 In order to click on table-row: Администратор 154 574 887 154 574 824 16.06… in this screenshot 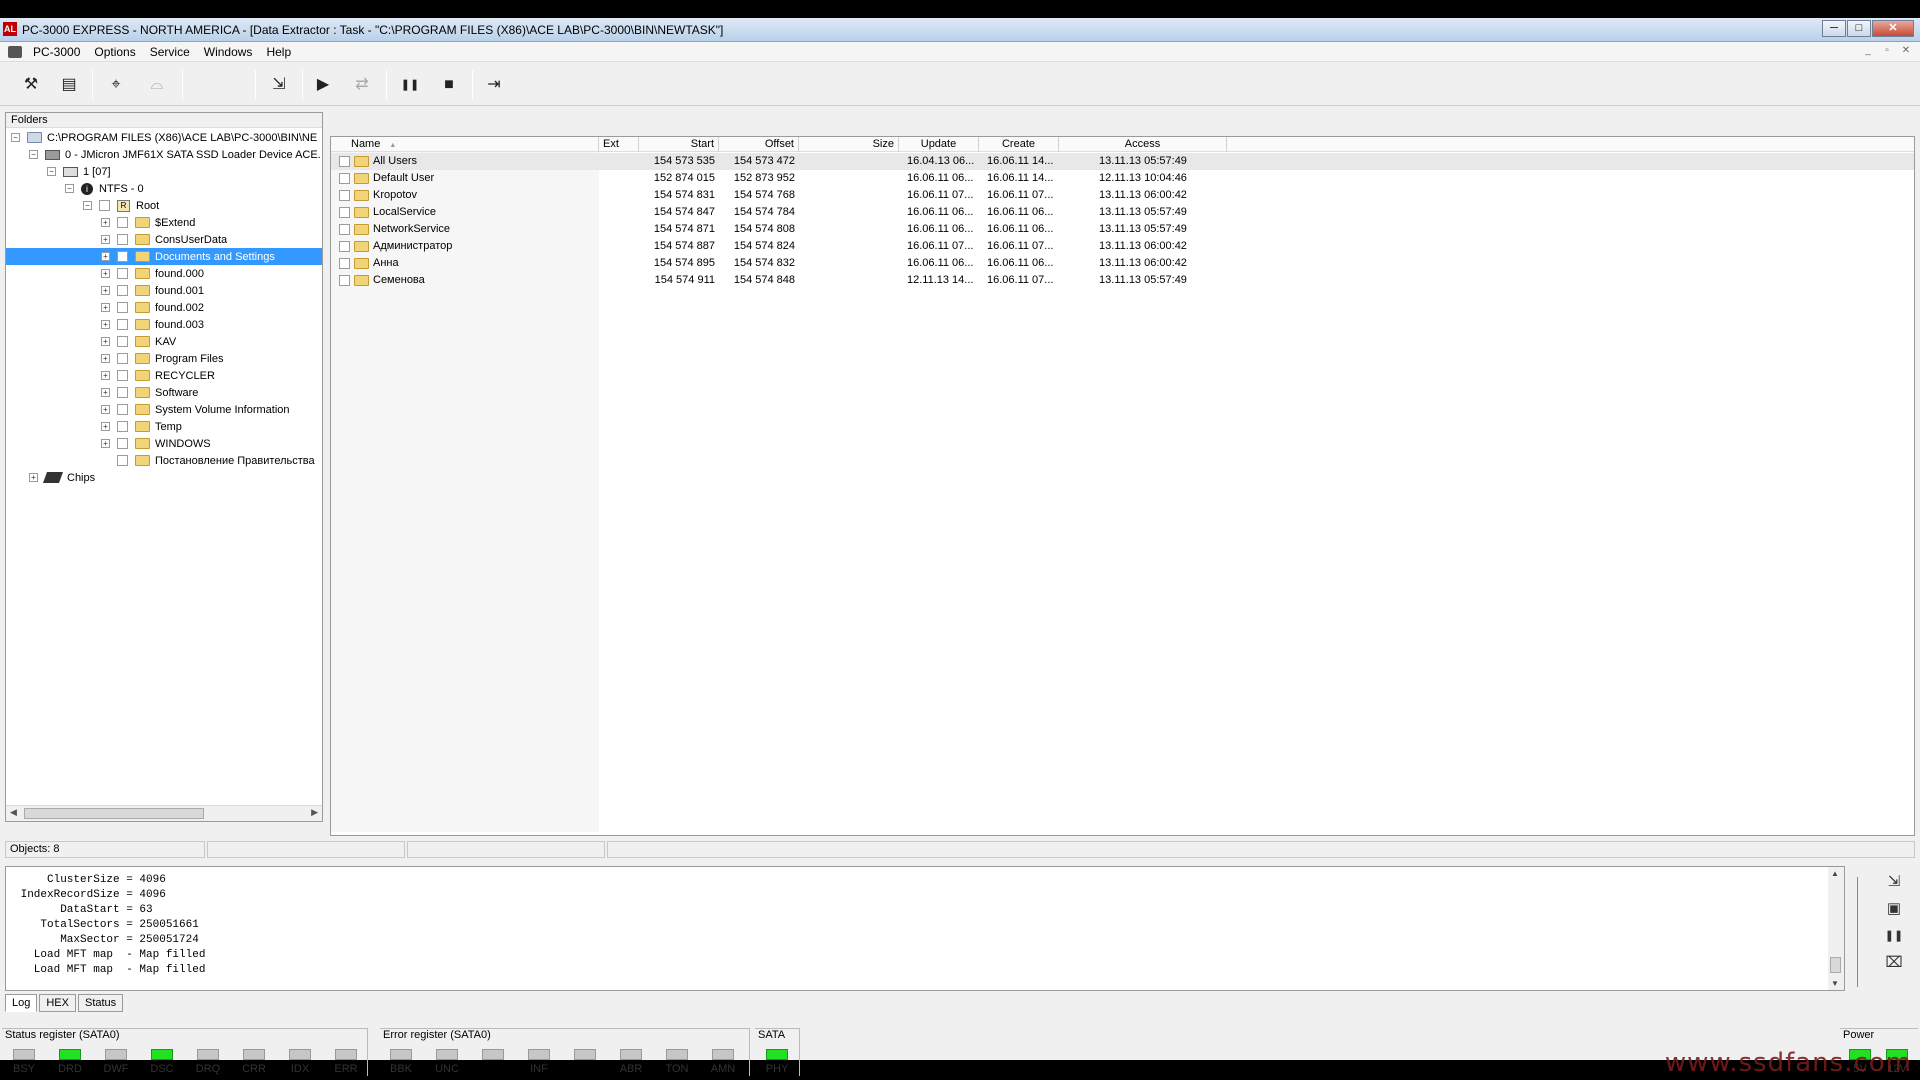, I will do `click(1122, 246)`.